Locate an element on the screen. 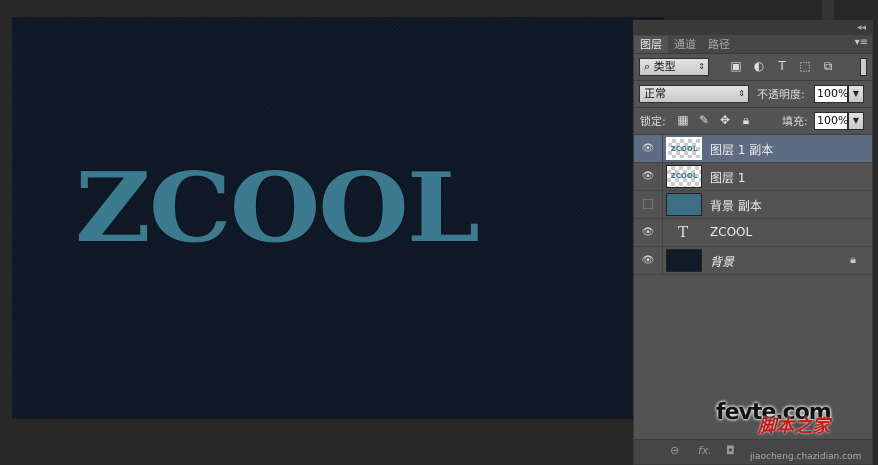 Image resolution: width=878 pixels, height=465 pixels. layer-name: 背景 副本 is located at coordinates (736, 206).